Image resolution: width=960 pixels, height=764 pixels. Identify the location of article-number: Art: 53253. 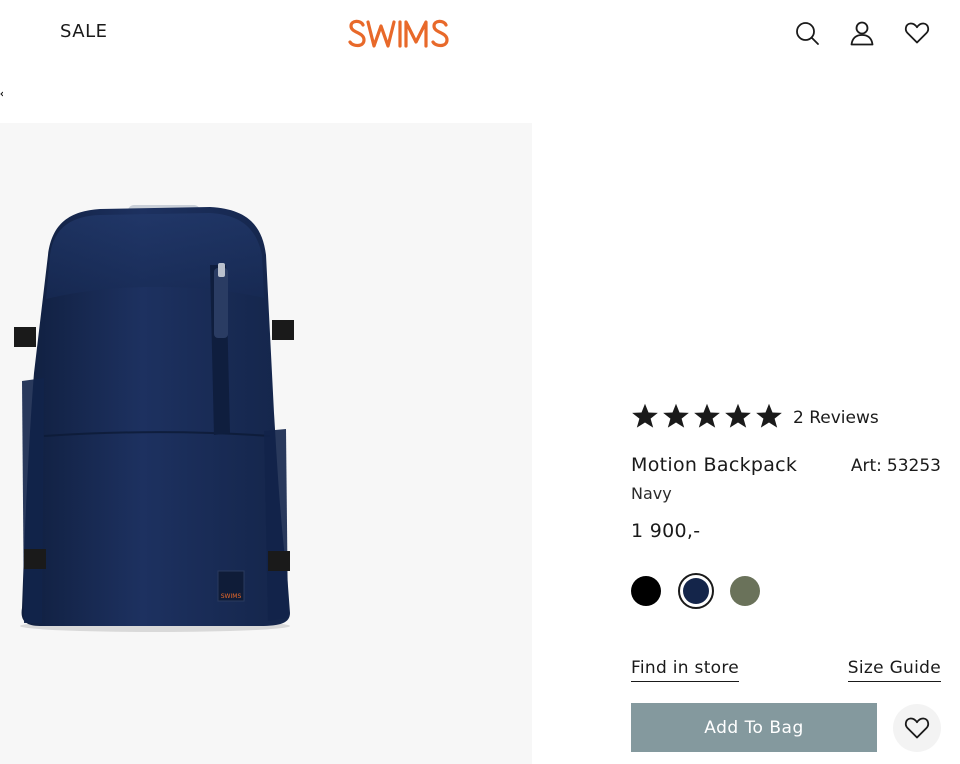
(896, 466).